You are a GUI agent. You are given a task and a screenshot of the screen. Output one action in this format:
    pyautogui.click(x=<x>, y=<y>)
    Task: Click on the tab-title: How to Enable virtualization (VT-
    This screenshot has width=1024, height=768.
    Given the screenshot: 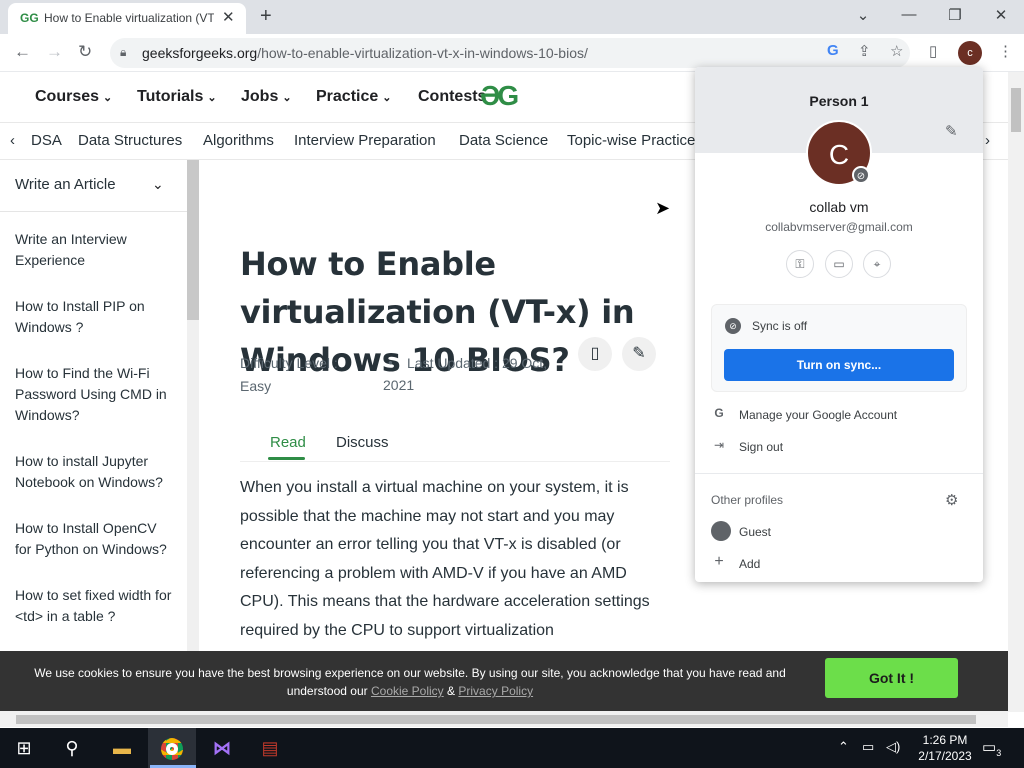 What is the action you would take?
    pyautogui.click(x=129, y=18)
    